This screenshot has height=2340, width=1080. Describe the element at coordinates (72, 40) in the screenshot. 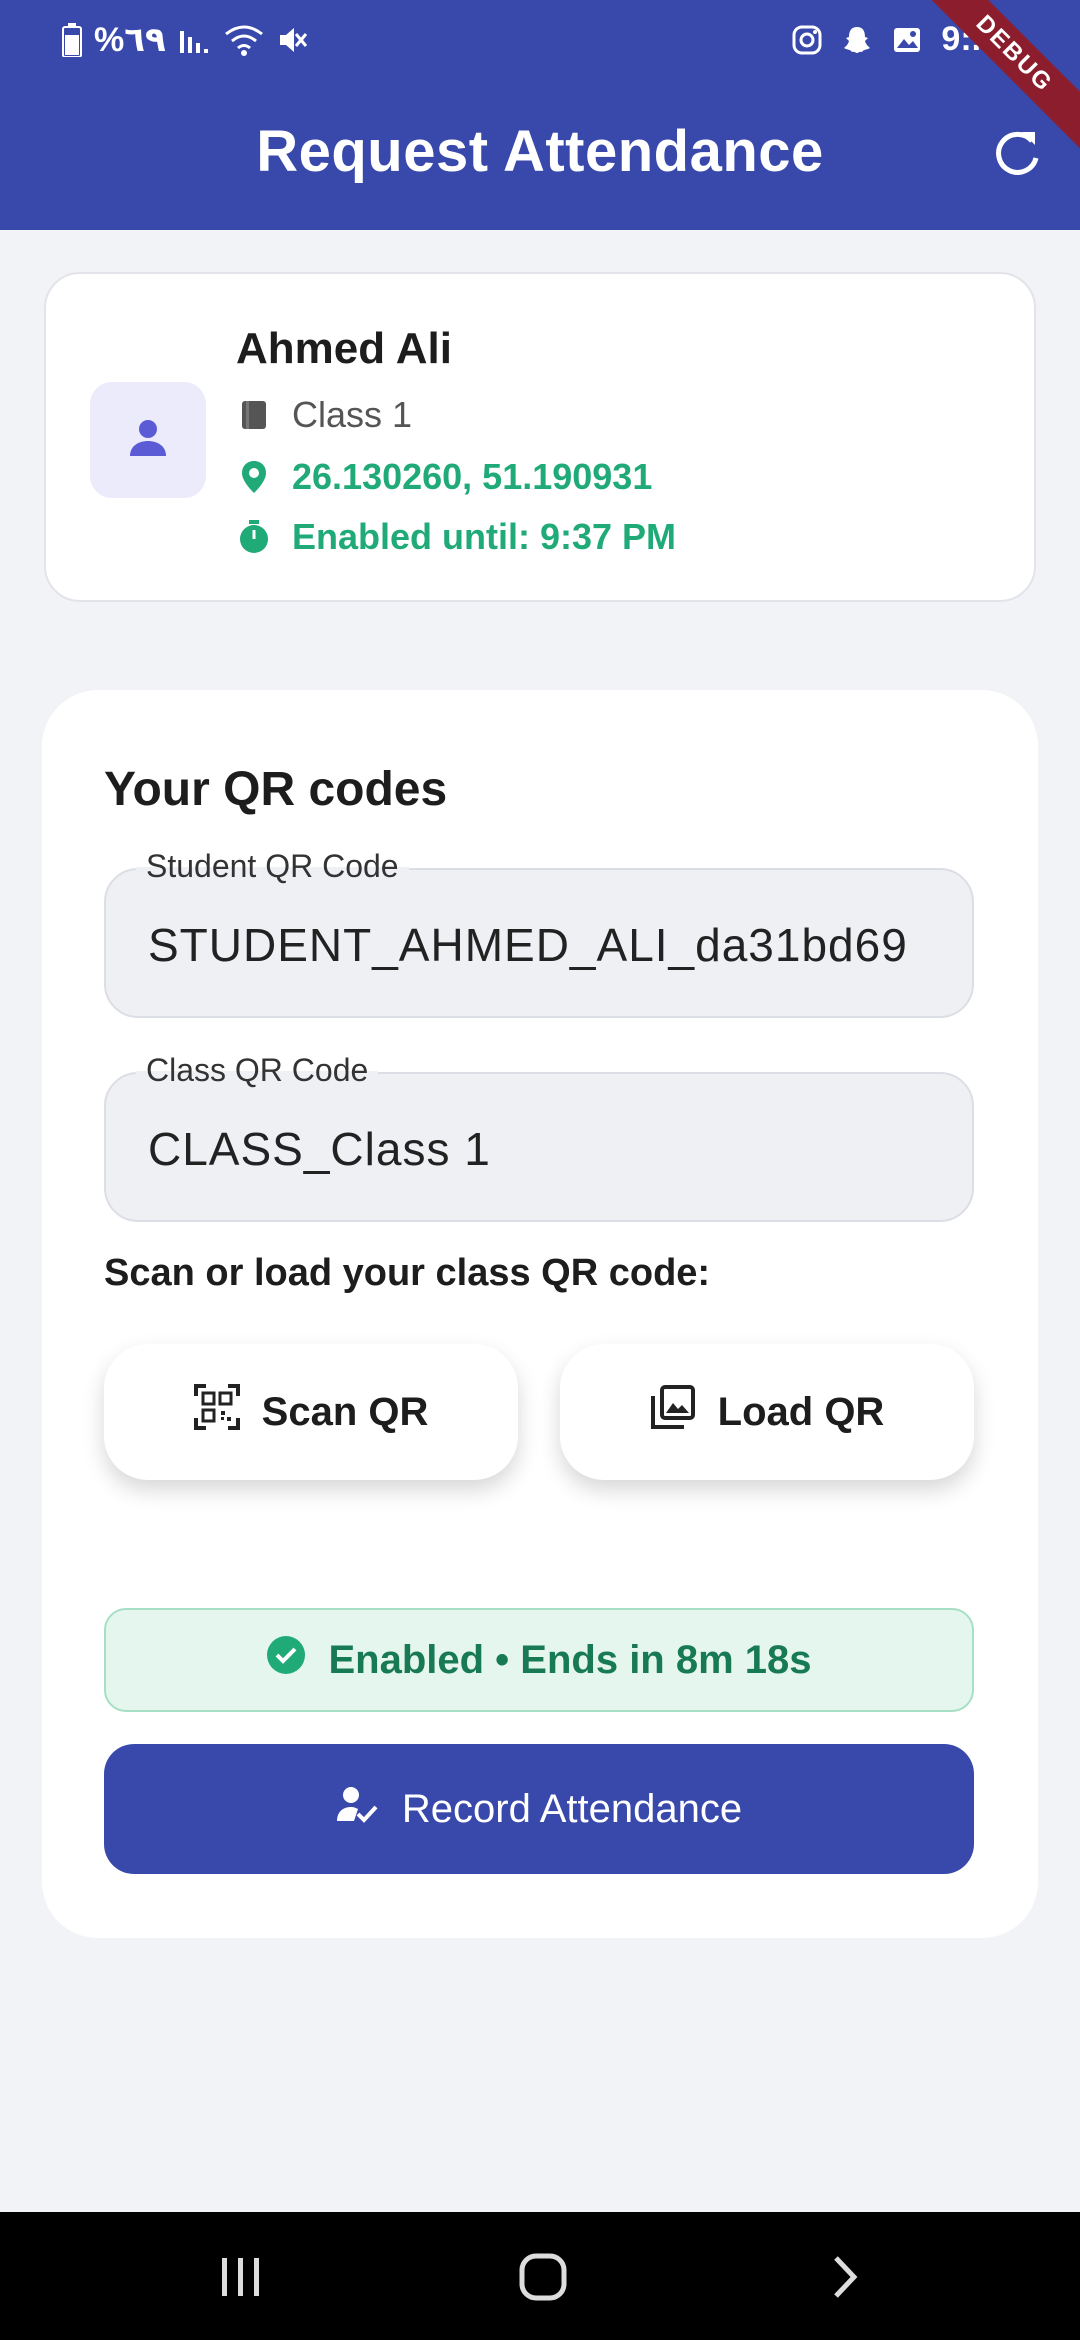

I see `battery-icon` at that location.